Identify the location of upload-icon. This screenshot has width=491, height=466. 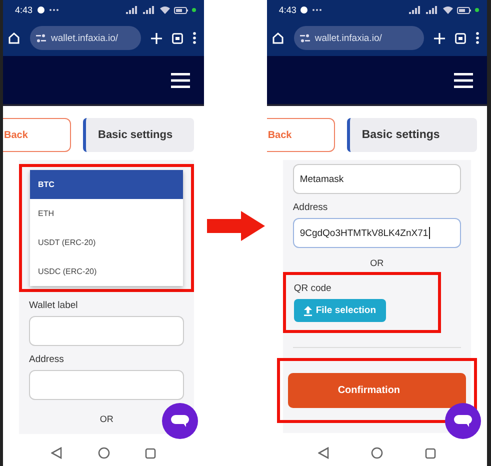
(308, 311).